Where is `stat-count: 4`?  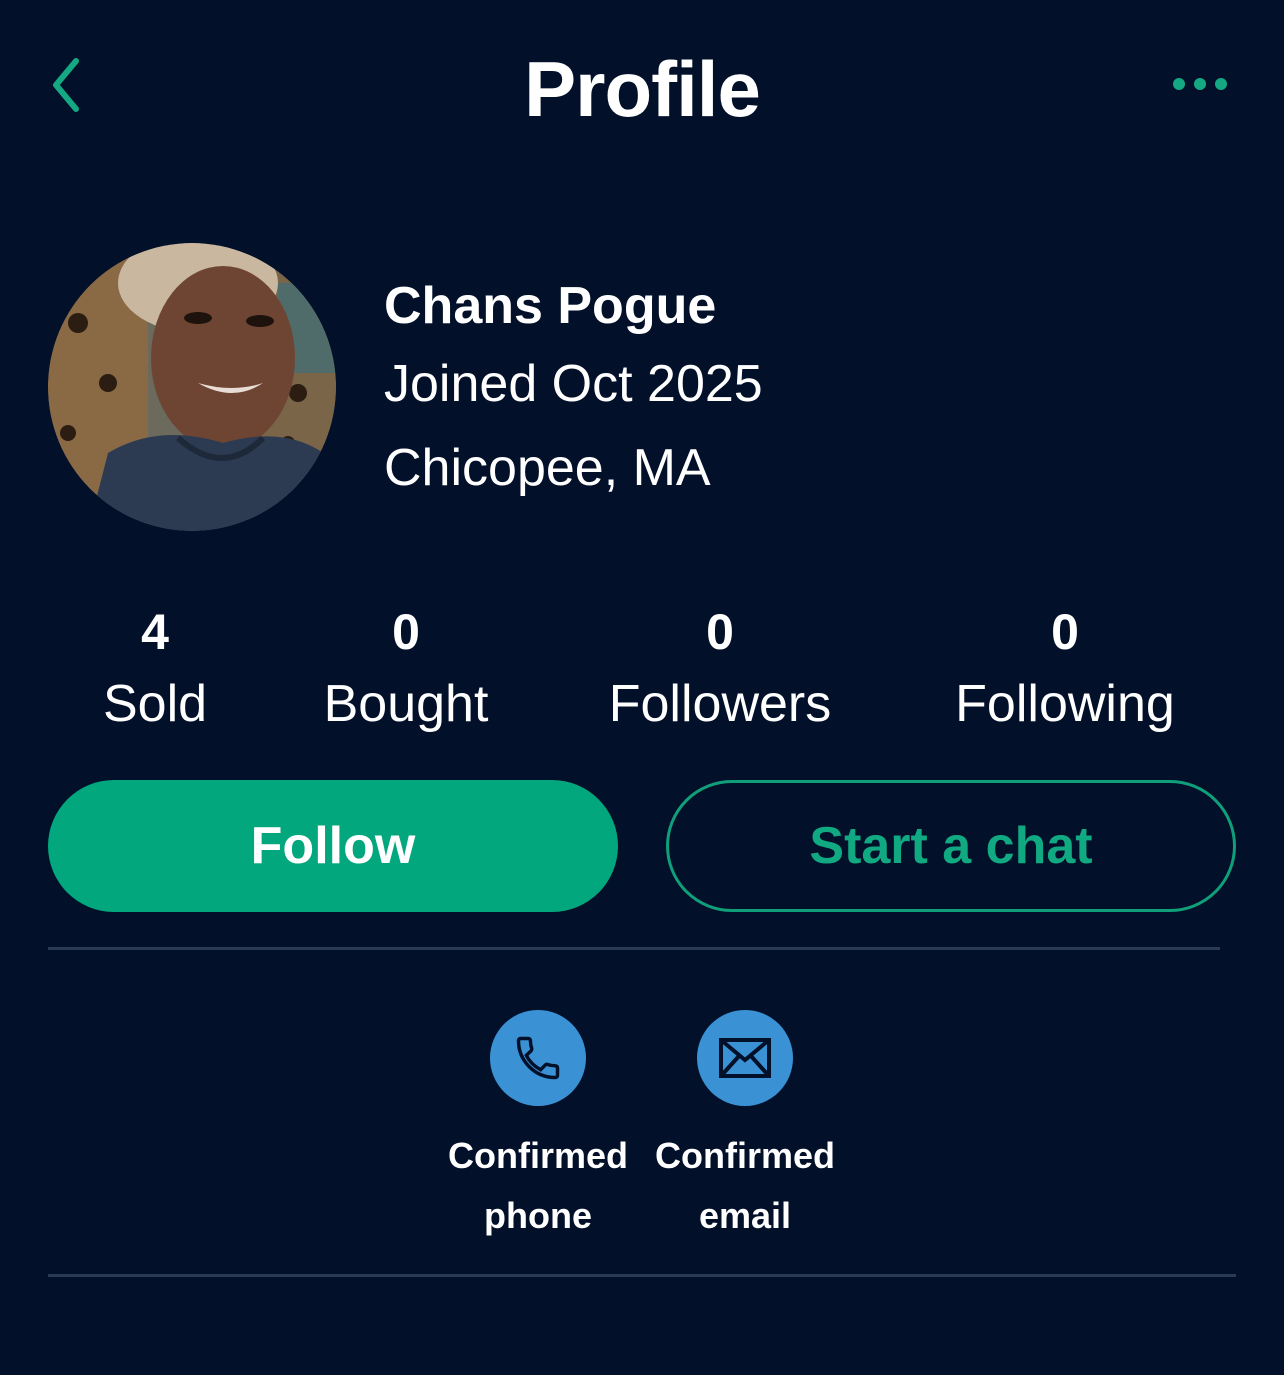
stat-count: 4 is located at coordinates (155, 632).